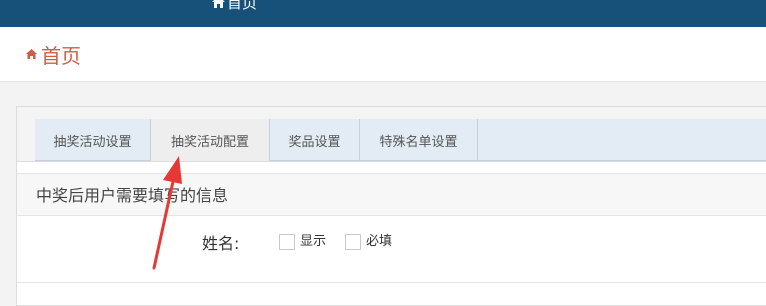 This screenshot has height=306, width=766. Describe the element at coordinates (132, 195) in the screenshot. I see `section-title: 中奖后用户需要填写的信息` at that location.